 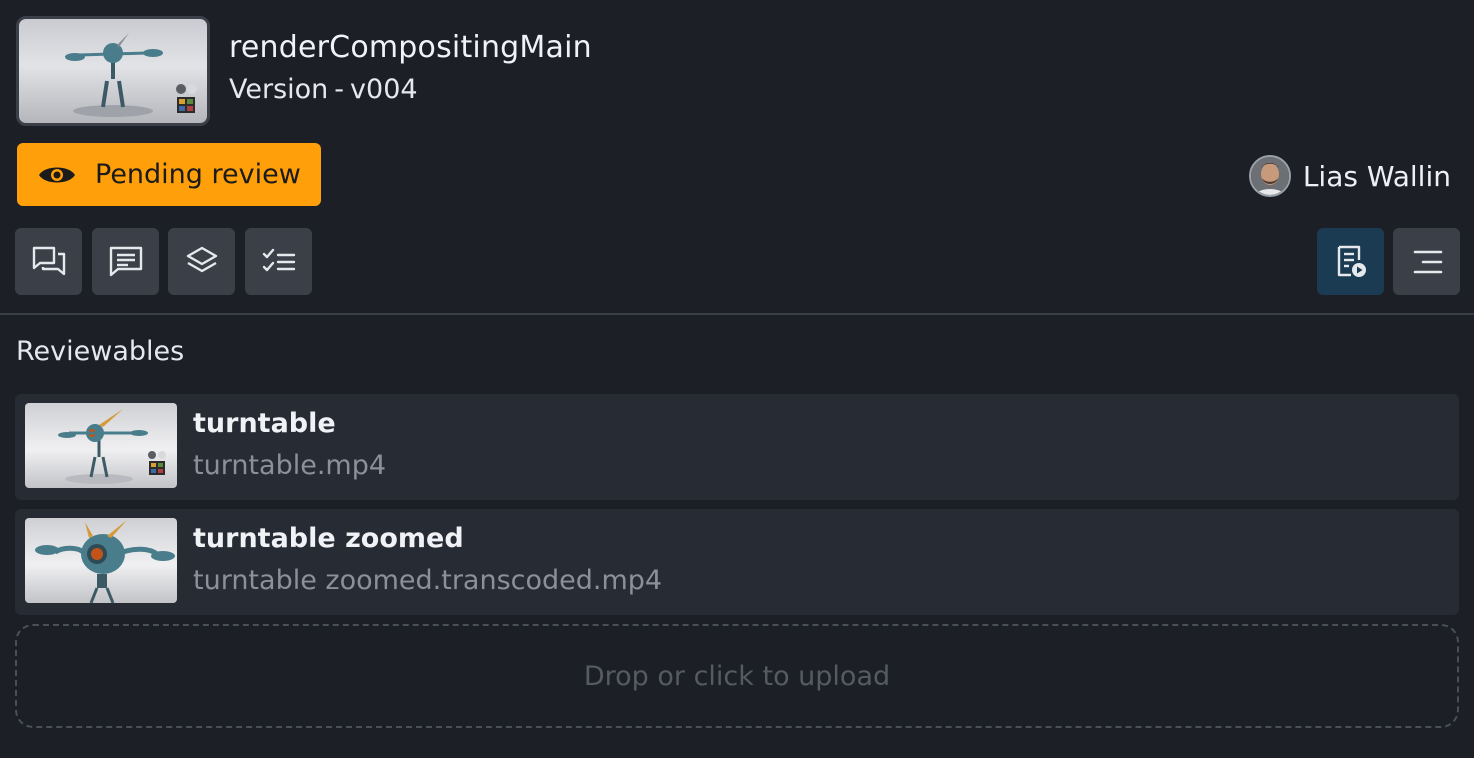 I want to click on status-label: Pending review, so click(x=198, y=174).